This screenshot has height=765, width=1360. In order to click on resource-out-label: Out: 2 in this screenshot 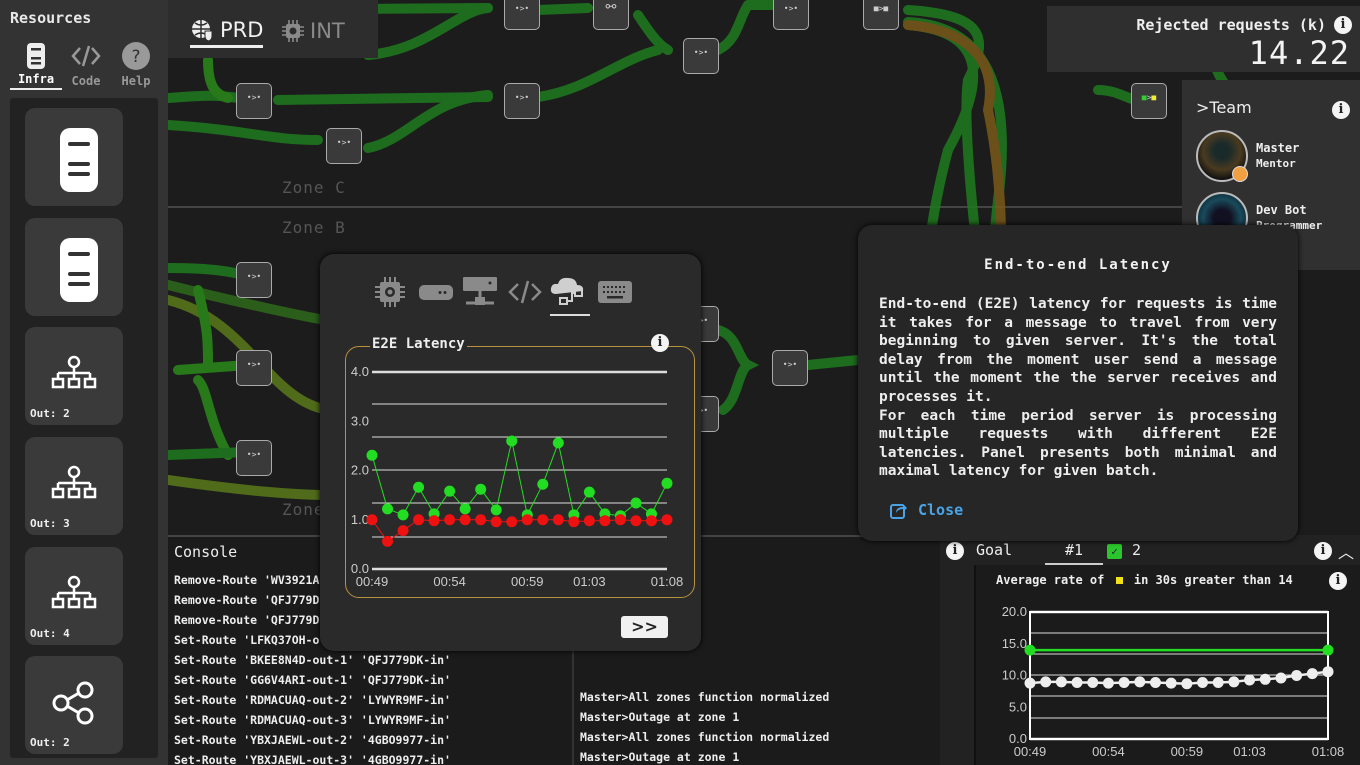, I will do `click(50, 413)`.